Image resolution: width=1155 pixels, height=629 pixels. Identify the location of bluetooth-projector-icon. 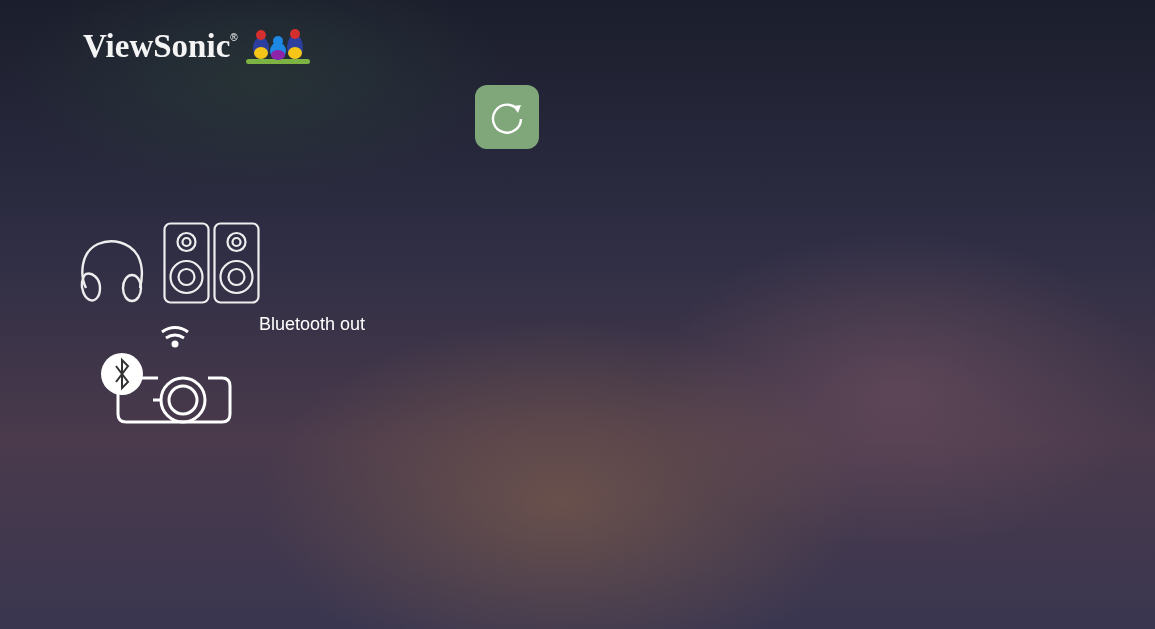
(165, 375).